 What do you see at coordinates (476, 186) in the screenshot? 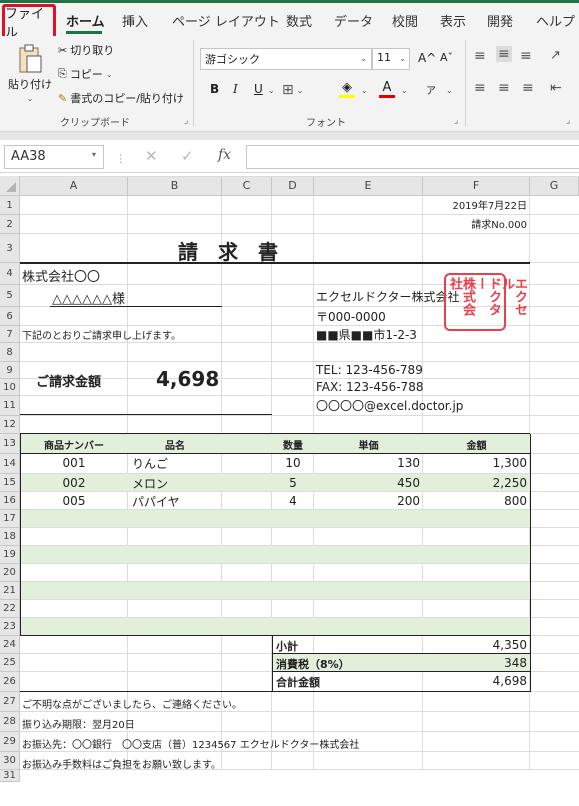
I see `column-header-f: F` at bounding box center [476, 186].